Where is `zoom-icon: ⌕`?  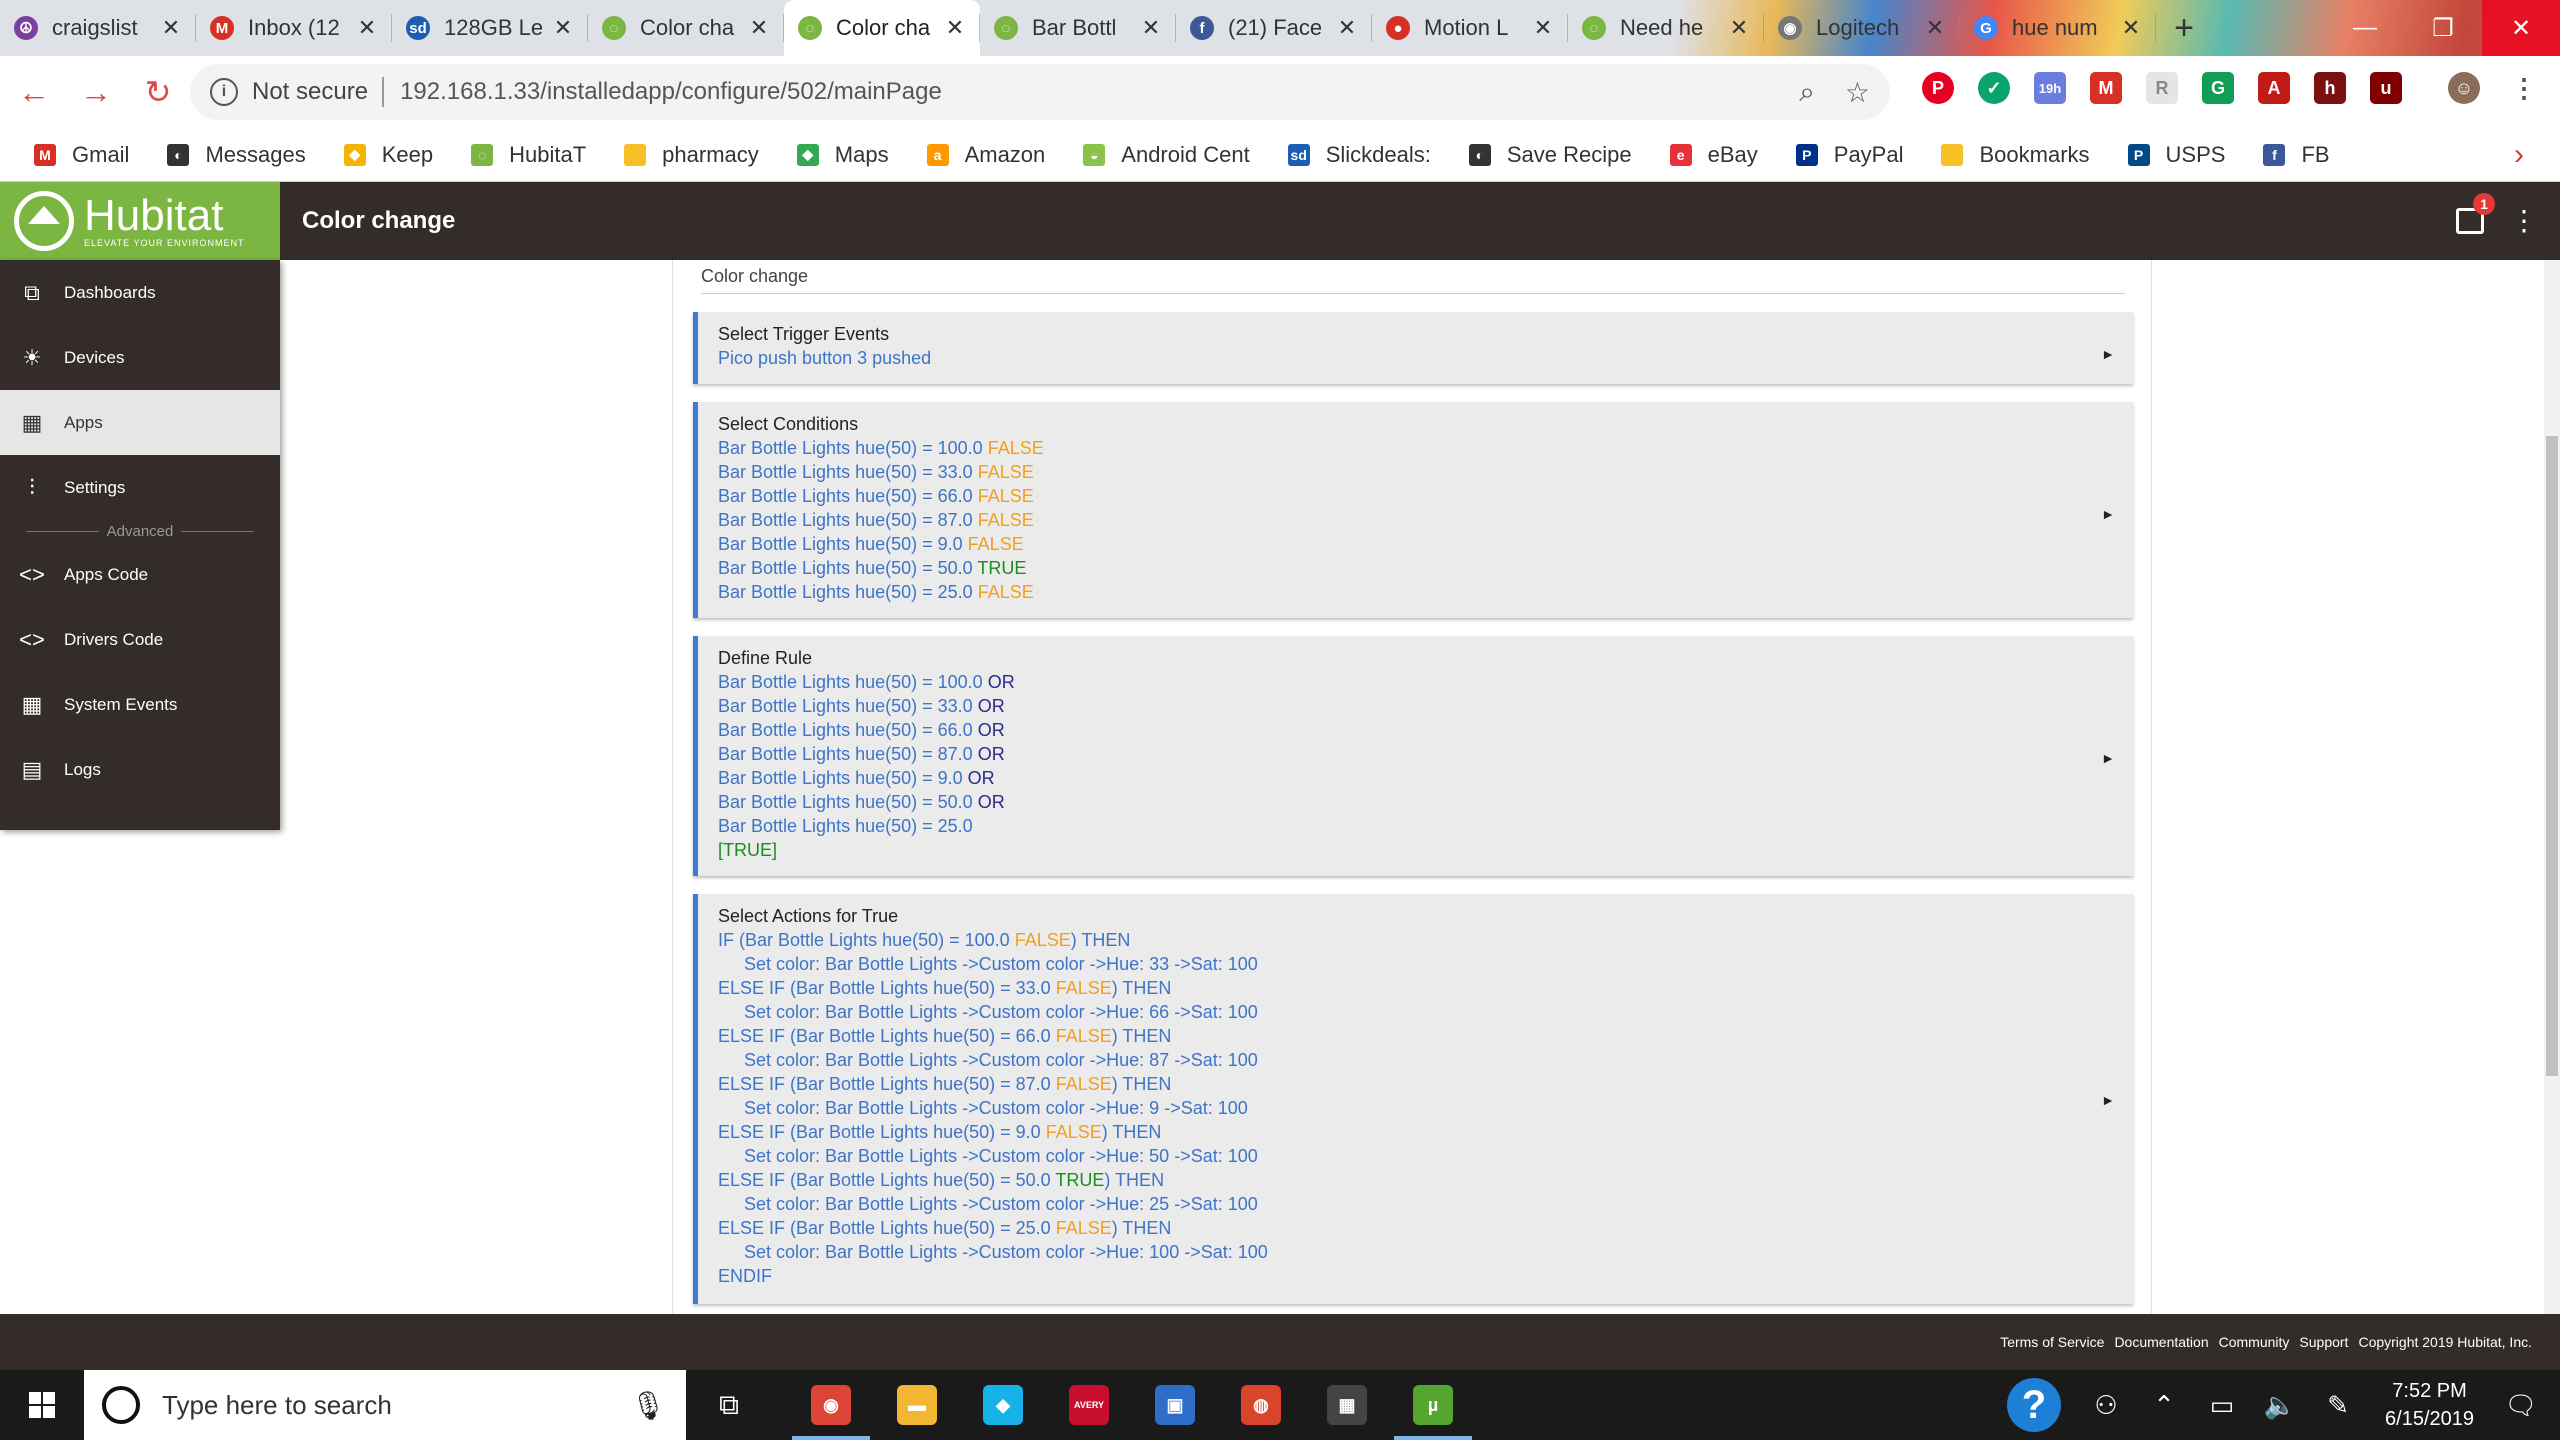 zoom-icon: ⌕ is located at coordinates (1807, 92).